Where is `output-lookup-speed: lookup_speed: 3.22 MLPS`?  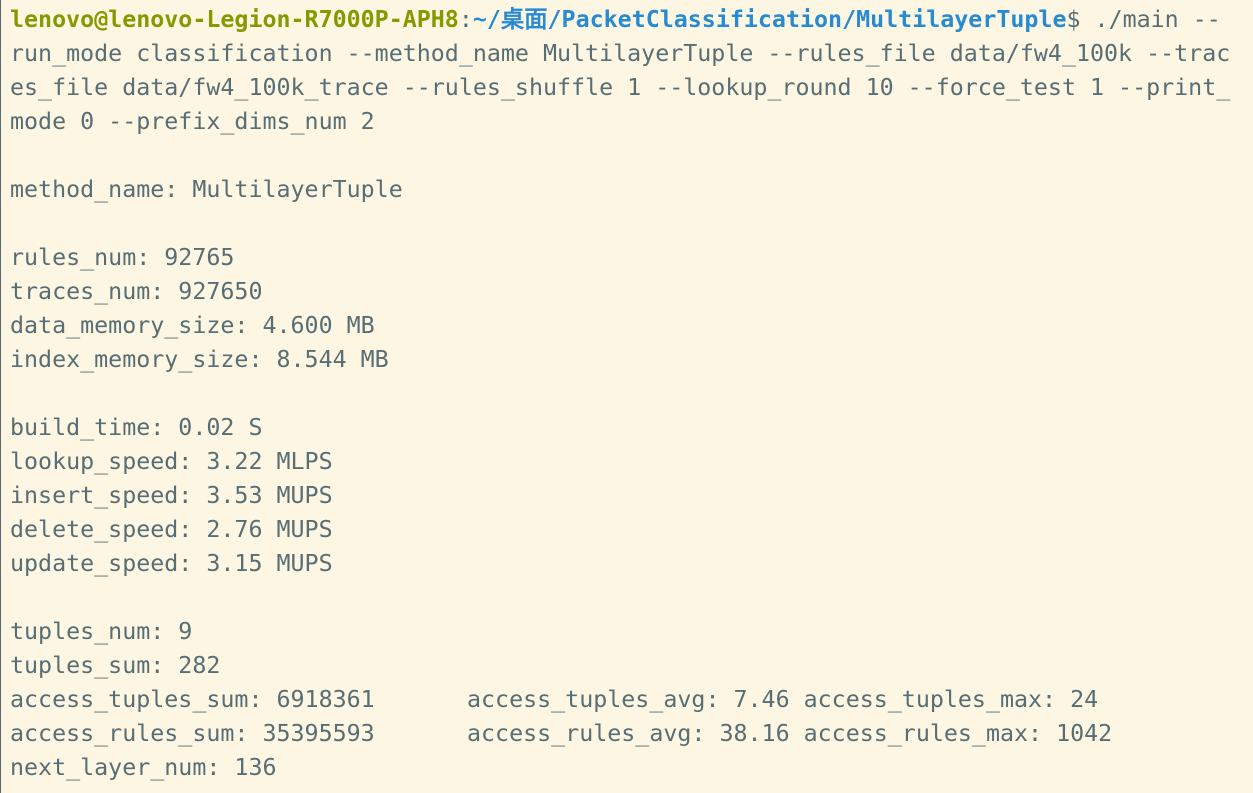 output-lookup-speed: lookup_speed: 3.22 MLPS is located at coordinates (171, 461).